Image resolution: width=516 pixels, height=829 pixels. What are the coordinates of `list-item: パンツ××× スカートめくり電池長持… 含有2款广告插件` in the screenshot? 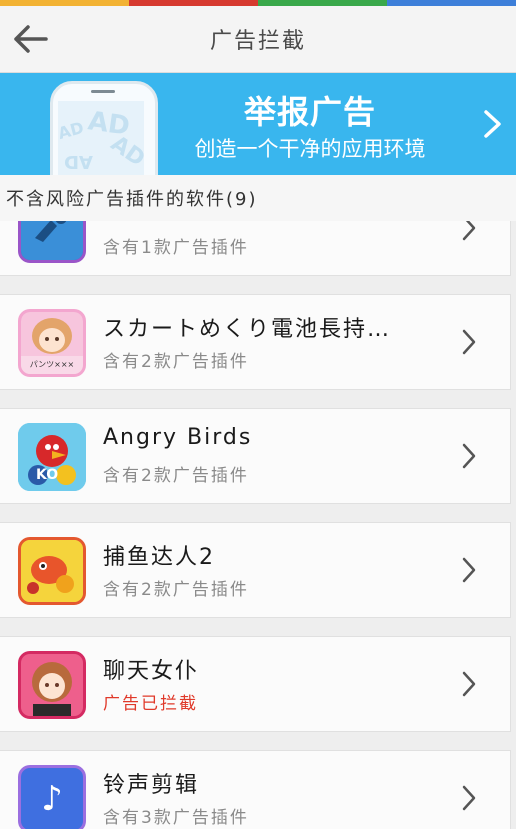 It's located at (255, 342).